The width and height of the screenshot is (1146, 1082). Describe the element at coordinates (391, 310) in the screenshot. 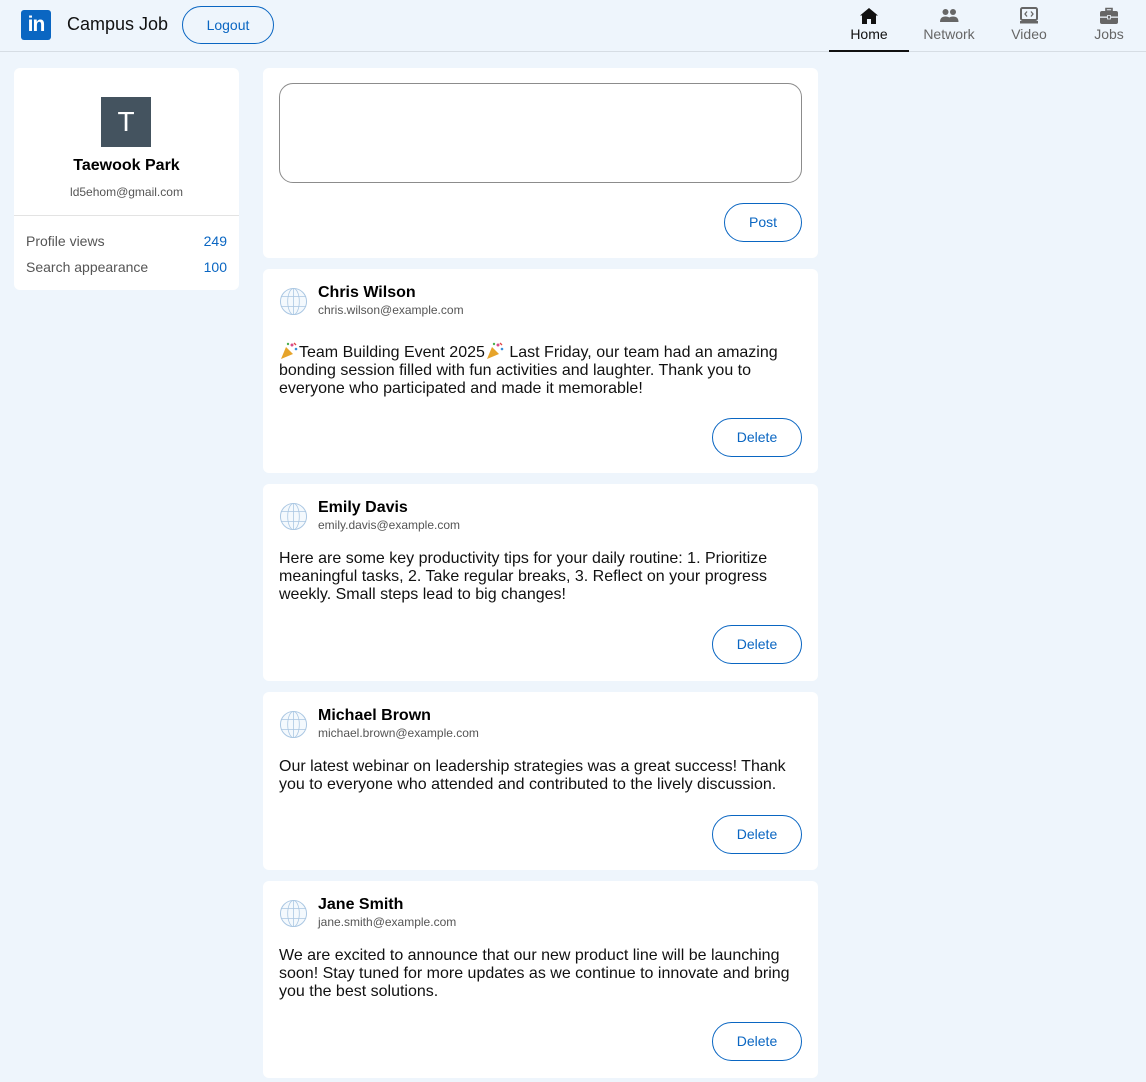

I see `post-author-email: chris.wilson@example.com` at that location.